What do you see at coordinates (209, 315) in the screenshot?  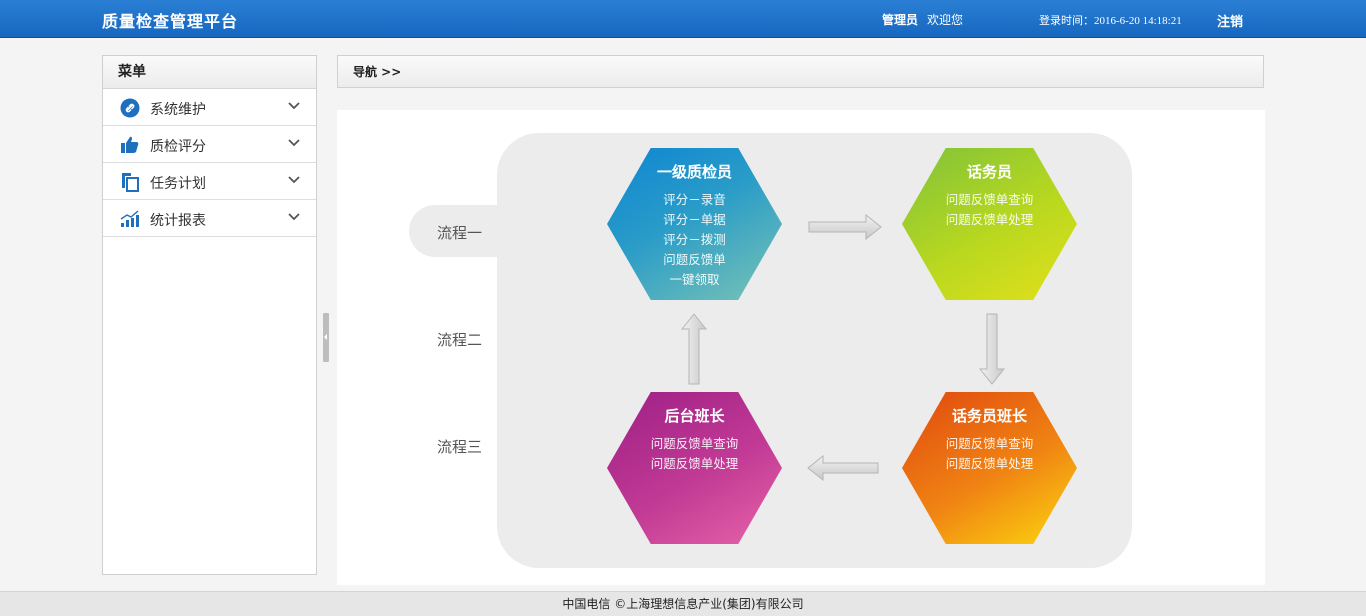 I see `sidebar-menu: 菜单 系统维护 质检评分 任务计划 统计报表` at bounding box center [209, 315].